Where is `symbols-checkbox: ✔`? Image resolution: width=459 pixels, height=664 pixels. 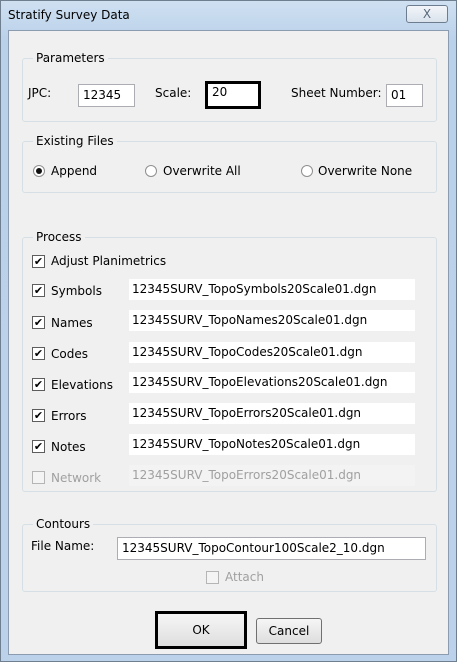 symbols-checkbox: ✔ is located at coordinates (38, 290).